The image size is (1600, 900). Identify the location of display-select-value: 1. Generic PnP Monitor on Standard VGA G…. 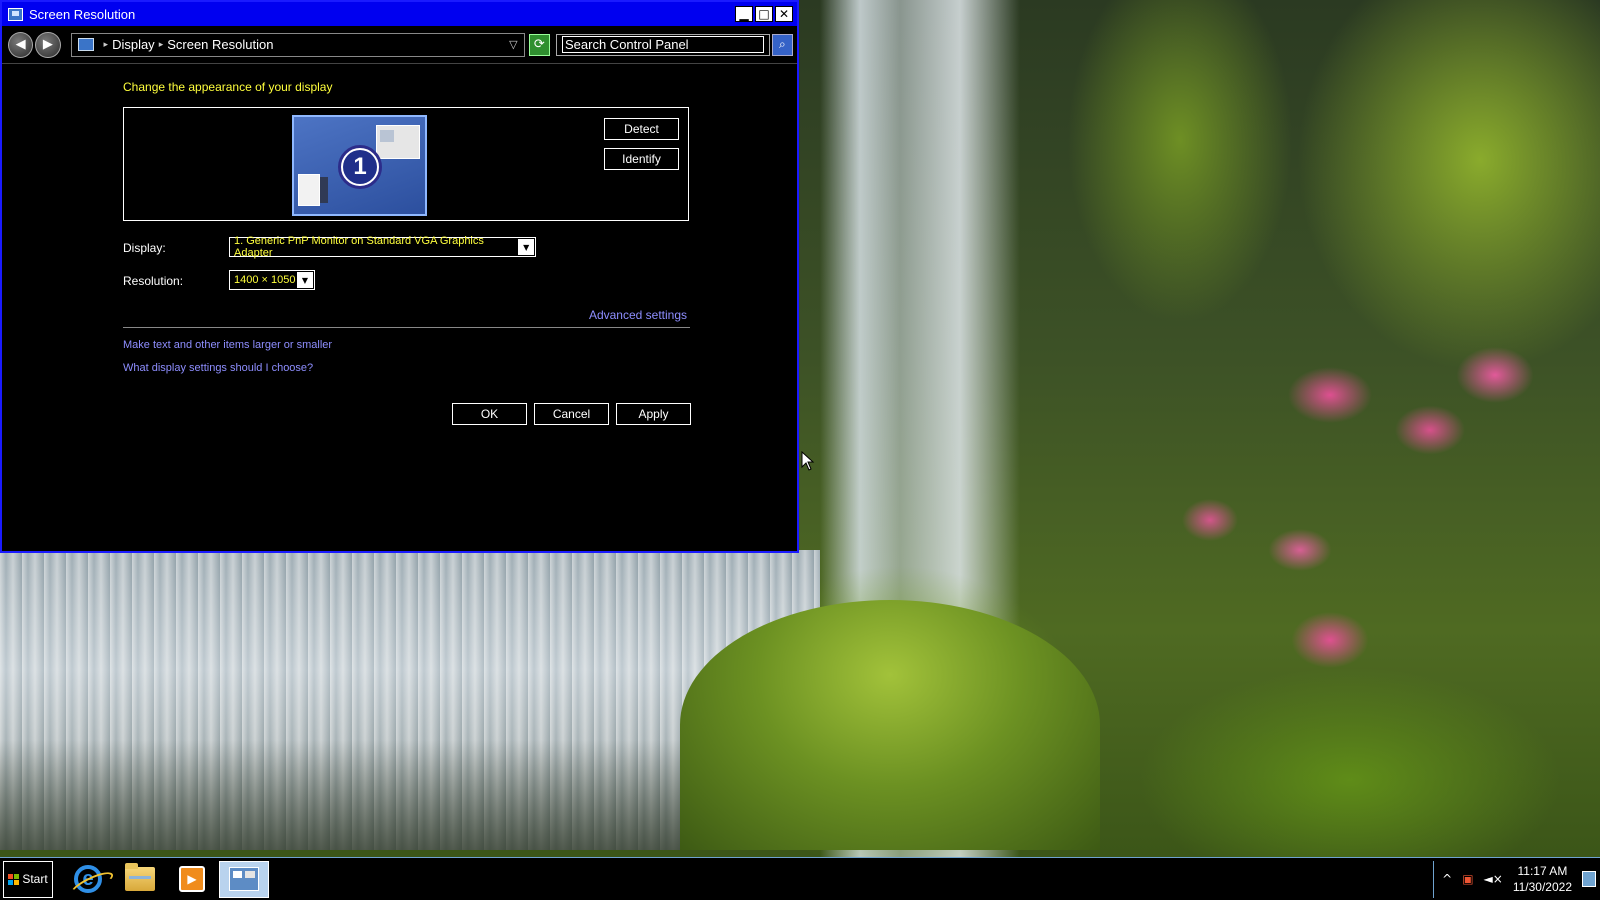
(359, 247).